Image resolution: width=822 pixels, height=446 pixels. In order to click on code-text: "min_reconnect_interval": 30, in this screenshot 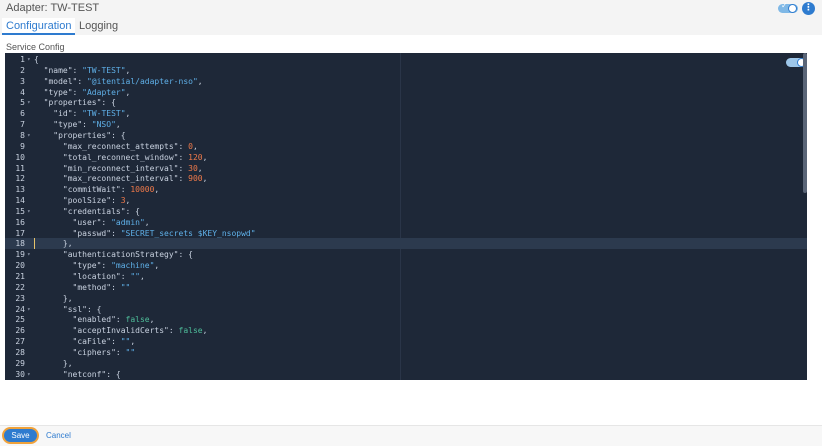, I will do `click(118, 168)`.